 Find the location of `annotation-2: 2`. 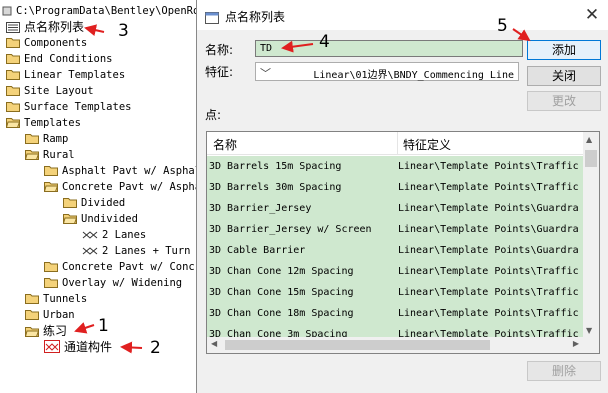

annotation-2: 2 is located at coordinates (155, 348).